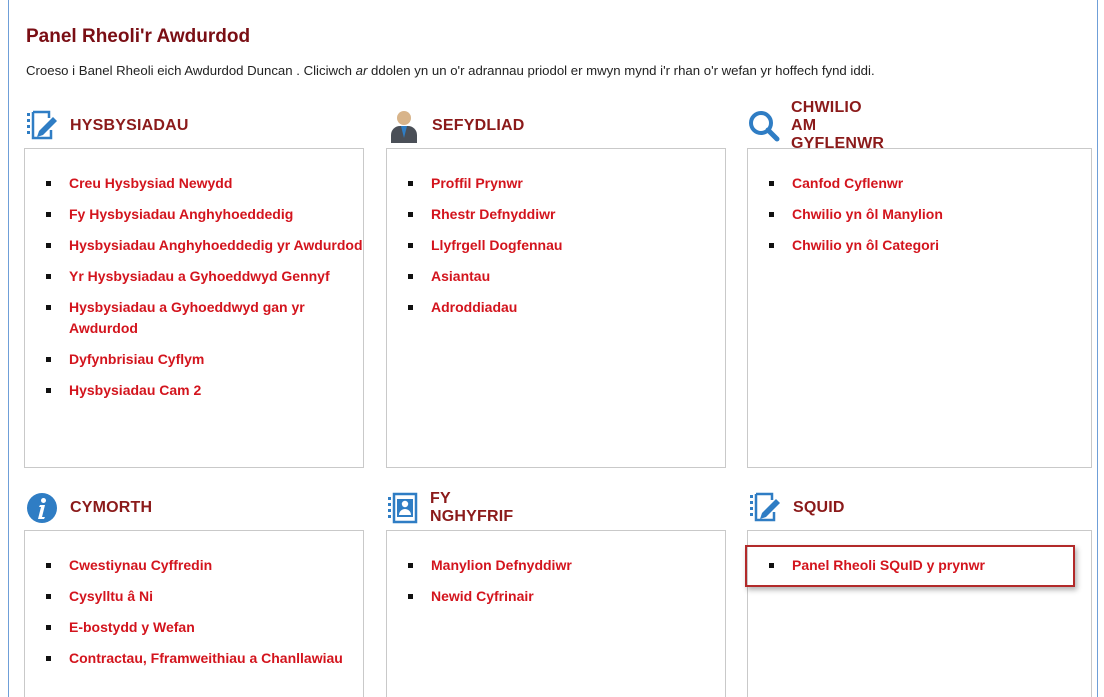 Image resolution: width=1104 pixels, height=697 pixels. What do you see at coordinates (566, 596) in the screenshot?
I see `link-newid-cyfrinair: Newid Cyfrinair` at bounding box center [566, 596].